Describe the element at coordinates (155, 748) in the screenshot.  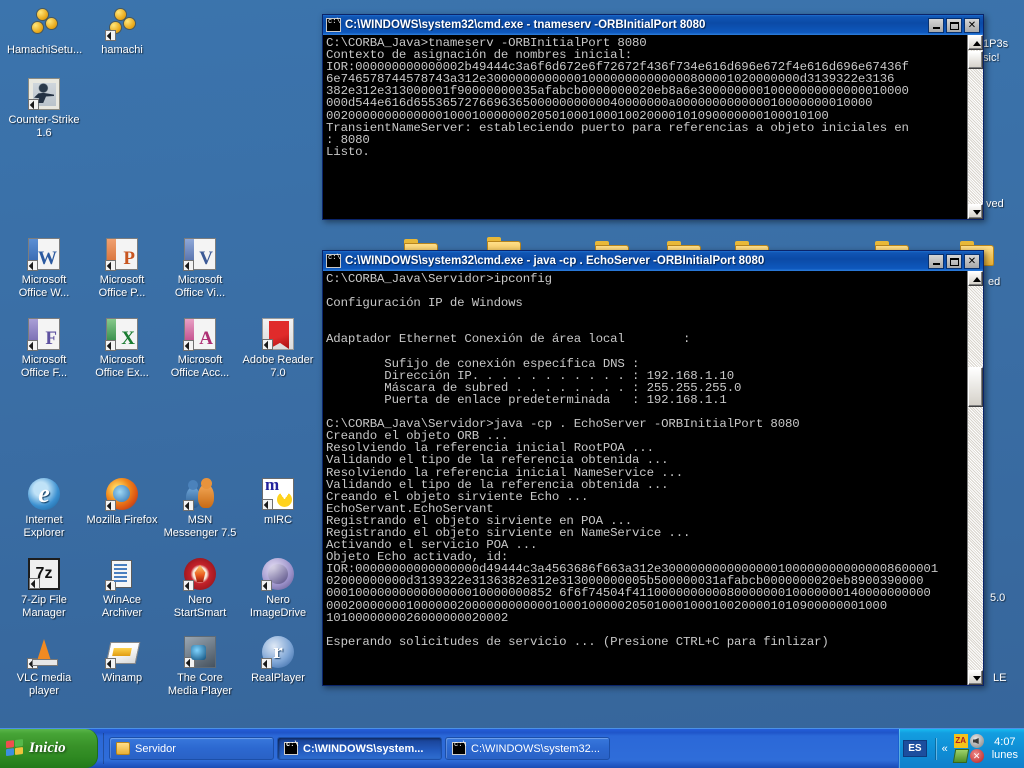
I see `taskbar-item-label: Servidor` at that location.